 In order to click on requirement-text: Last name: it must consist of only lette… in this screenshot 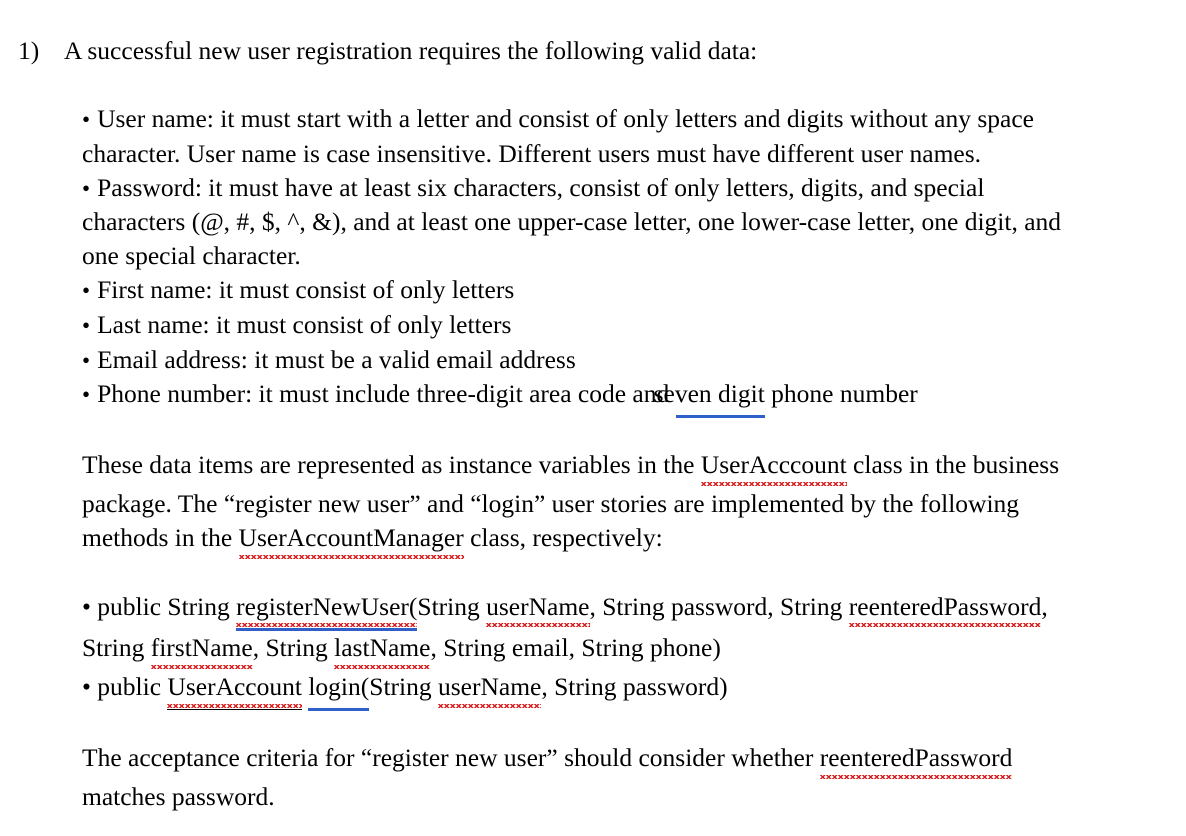, I will do `click(304, 324)`.